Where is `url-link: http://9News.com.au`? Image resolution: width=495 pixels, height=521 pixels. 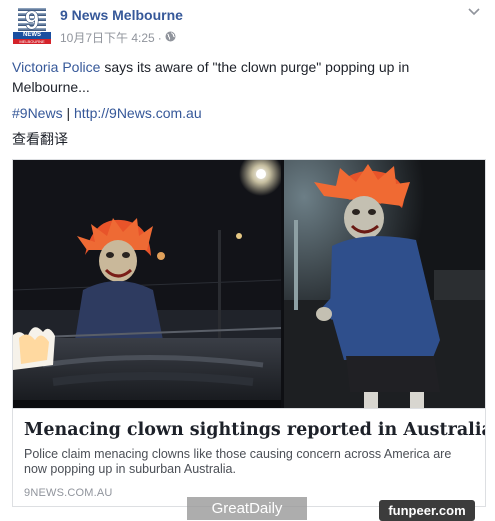 url-link: http://9News.com.au is located at coordinates (138, 113).